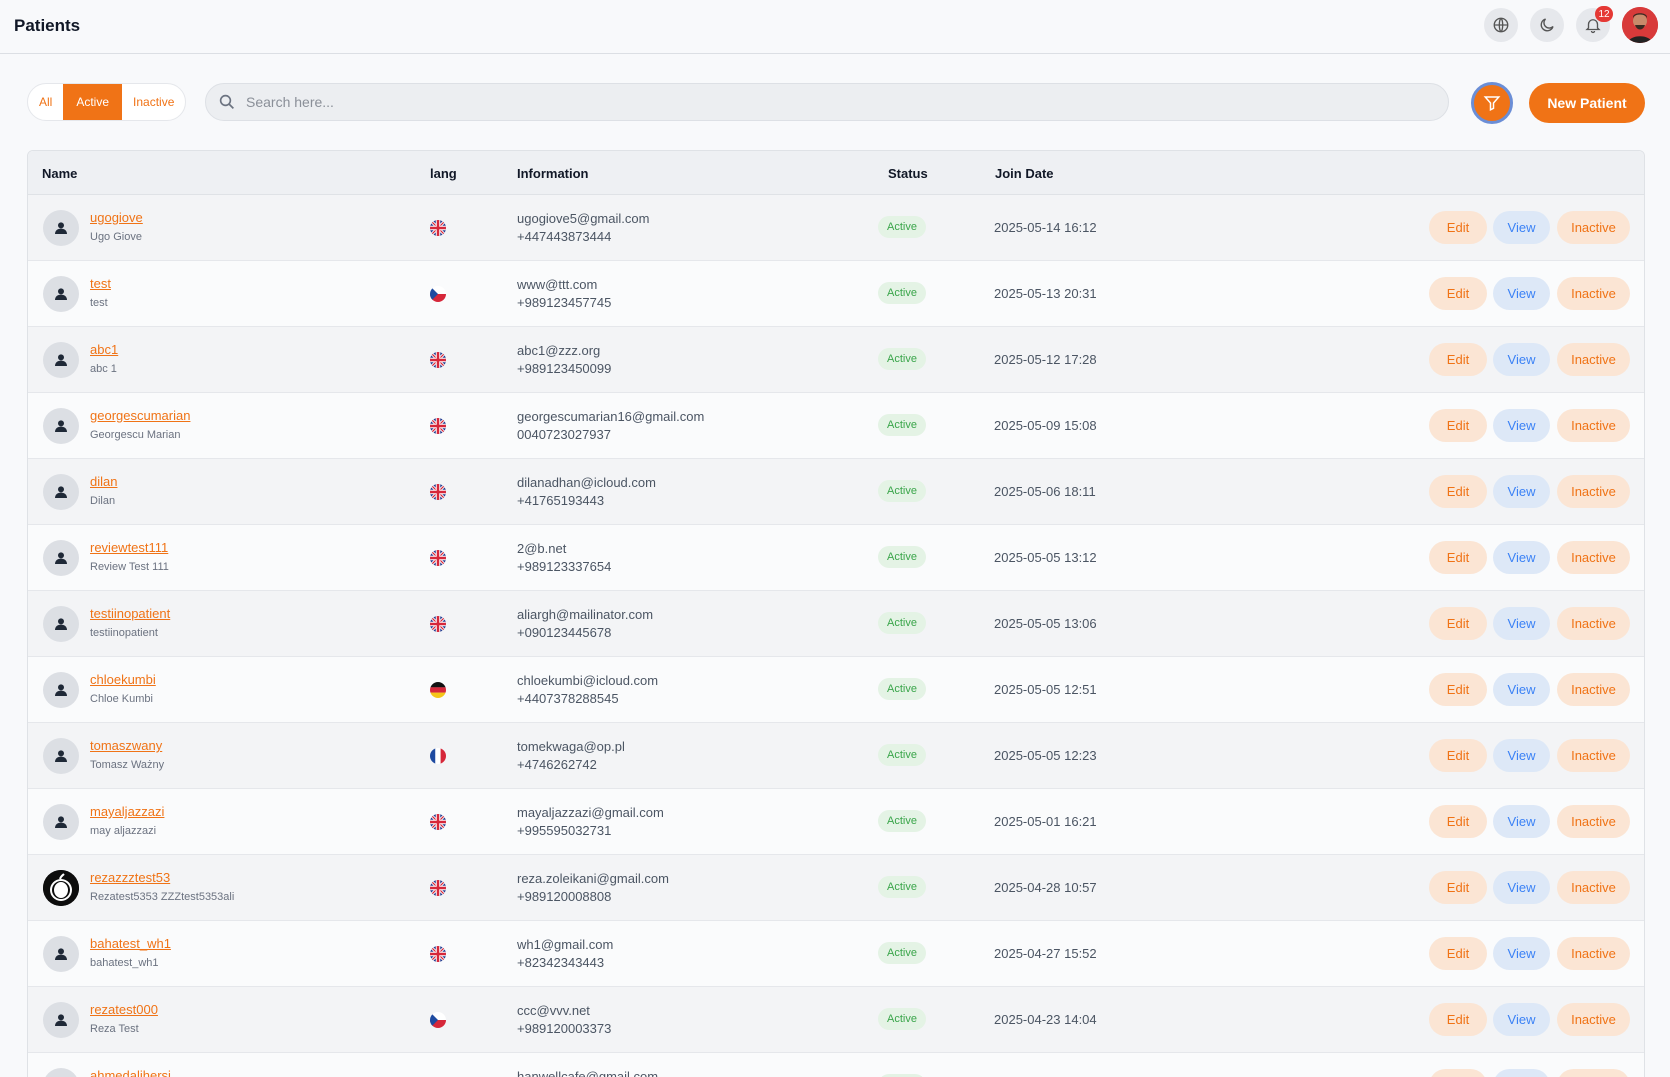 This screenshot has height=1077, width=1670. I want to click on patient-phone: +989123337654, so click(564, 566).